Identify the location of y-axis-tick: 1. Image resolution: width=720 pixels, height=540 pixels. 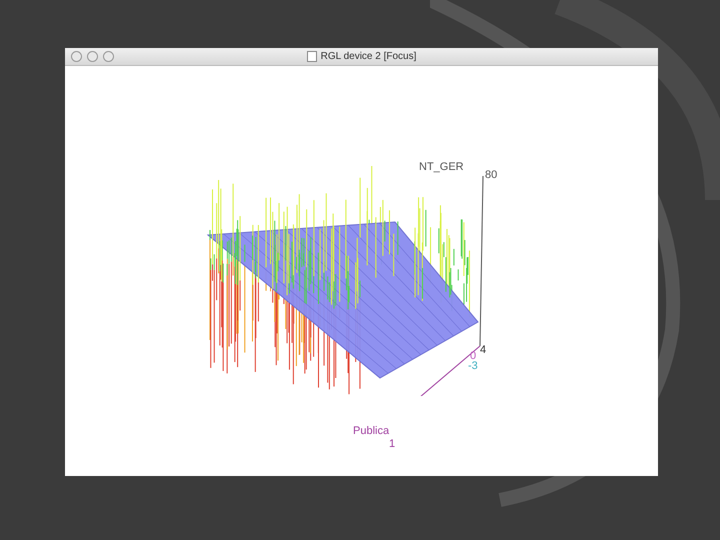
(392, 444).